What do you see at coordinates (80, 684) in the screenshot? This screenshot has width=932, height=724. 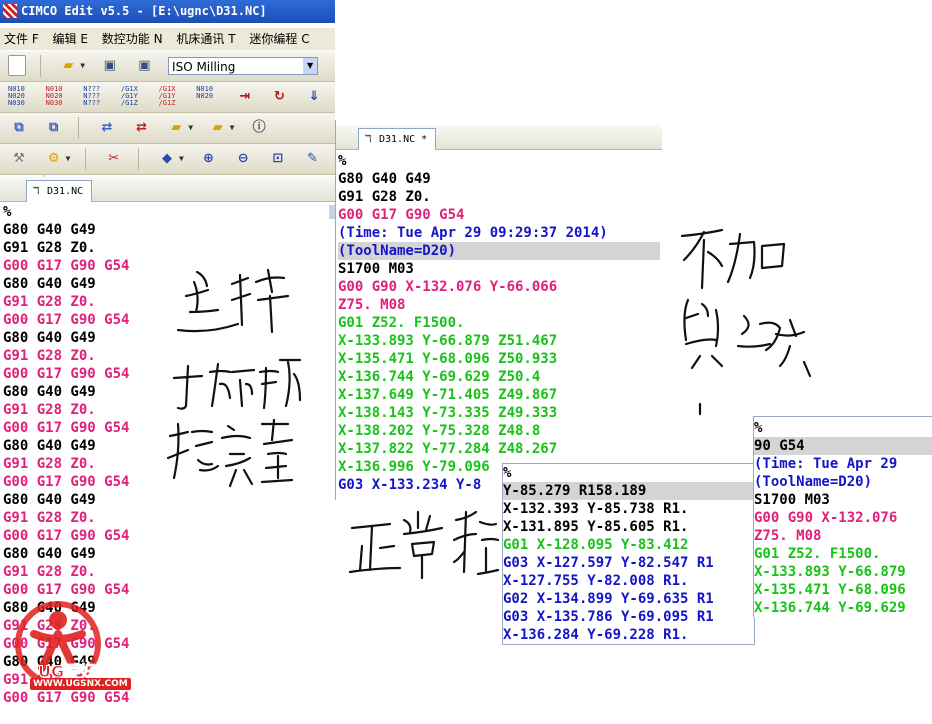 I see `watermark-url: WWW.UGSNX.COM` at bounding box center [80, 684].